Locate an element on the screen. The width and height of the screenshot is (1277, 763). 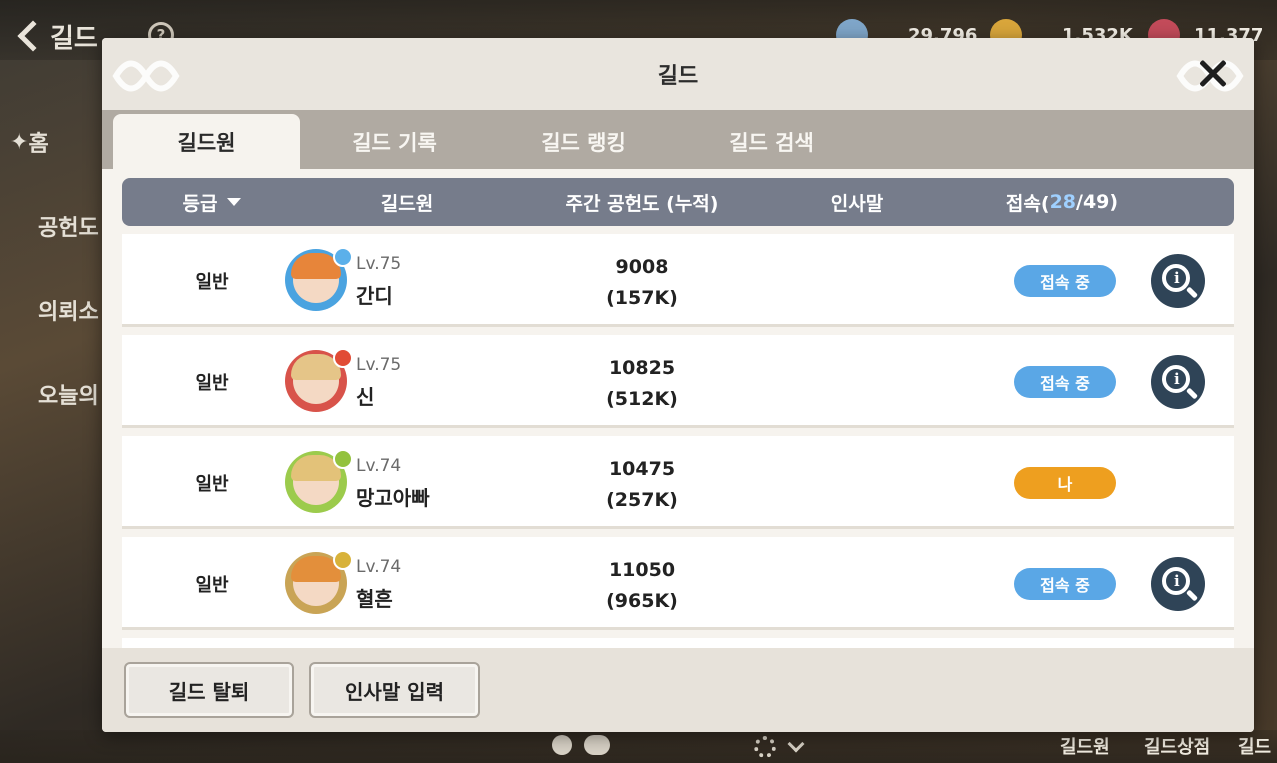
list-item: 일반 Lv.74 혈흔 11050 (965K) 접속 중 i is located at coordinates (678, 583).